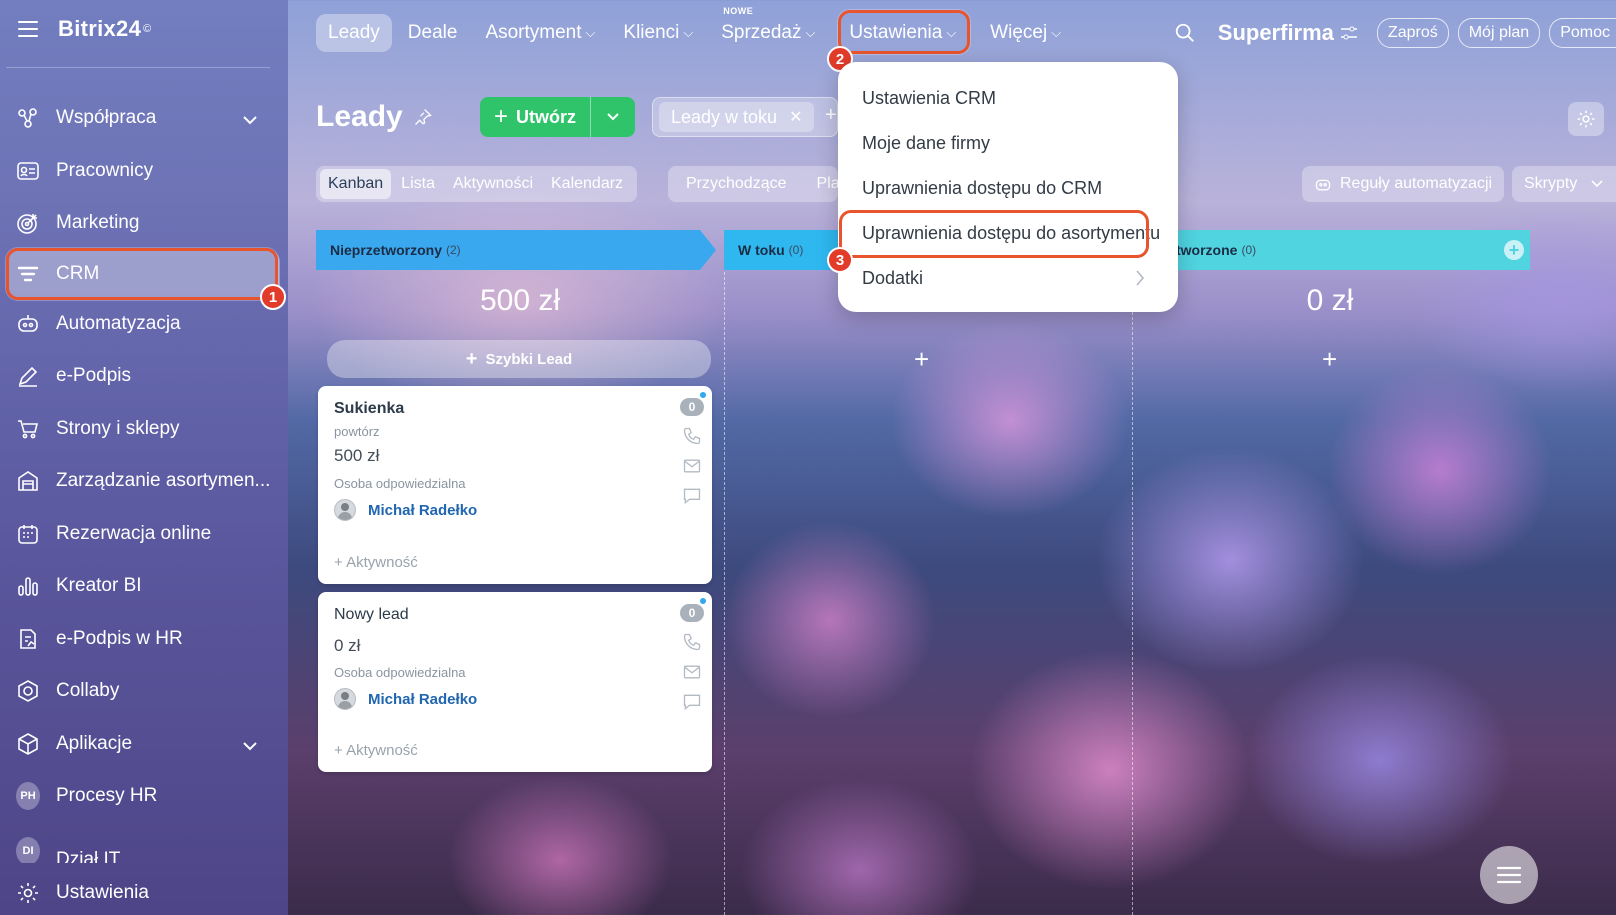 The width and height of the screenshot is (1616, 915). Describe the element at coordinates (926, 143) in the screenshot. I see `menu-item-moje-dane-firmy: Moje dane firmy` at that location.